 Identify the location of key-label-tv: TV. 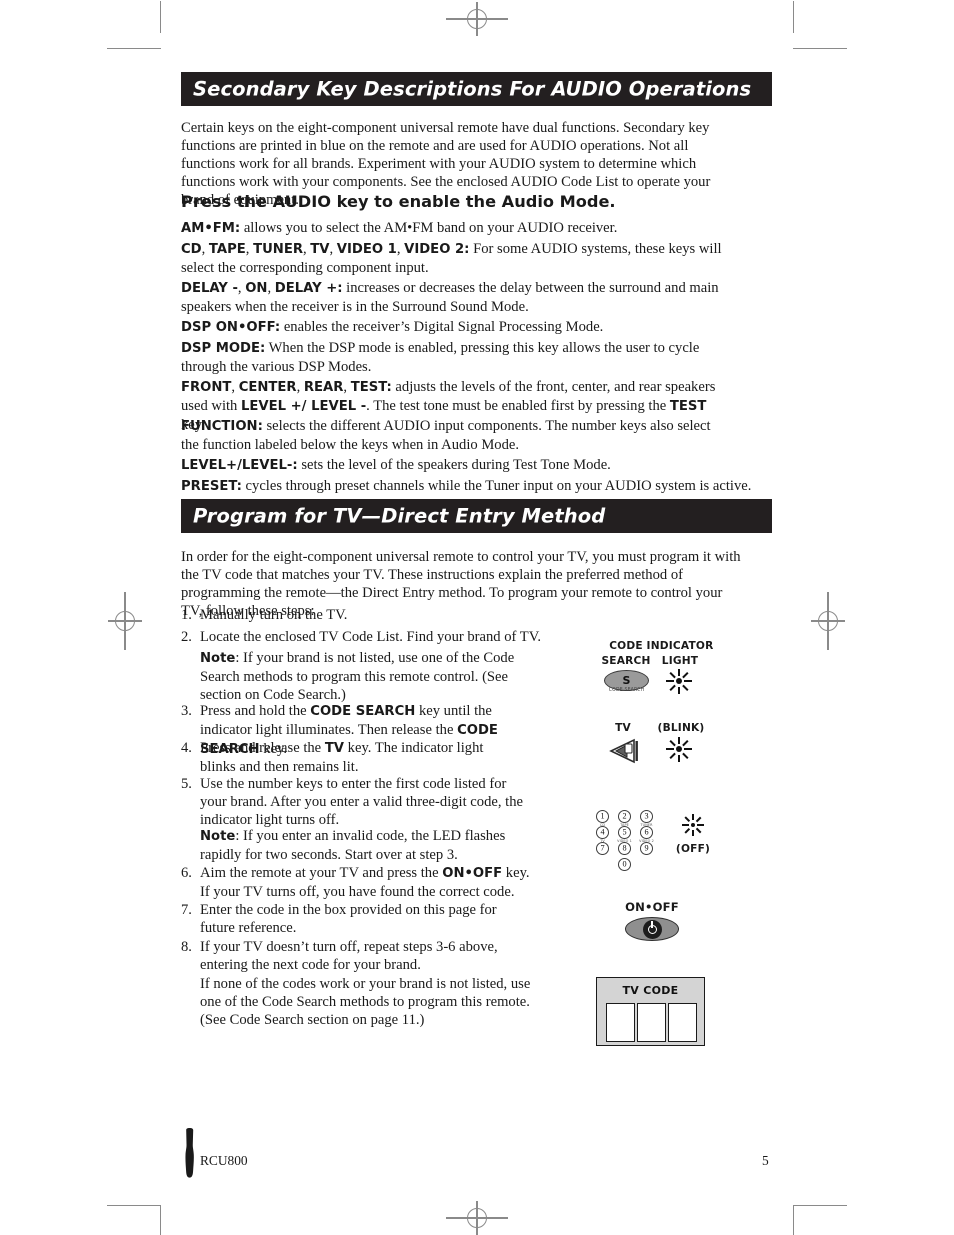
(320, 249).